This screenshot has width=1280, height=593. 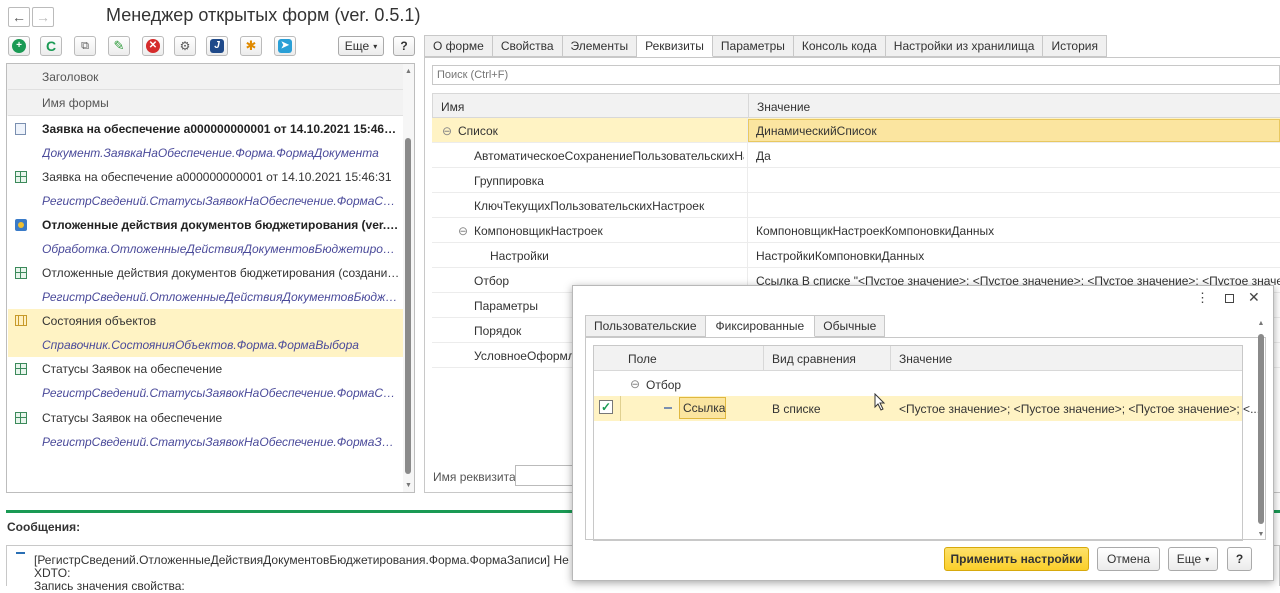 I want to click on delete-button: ✕, so click(x=153, y=46).